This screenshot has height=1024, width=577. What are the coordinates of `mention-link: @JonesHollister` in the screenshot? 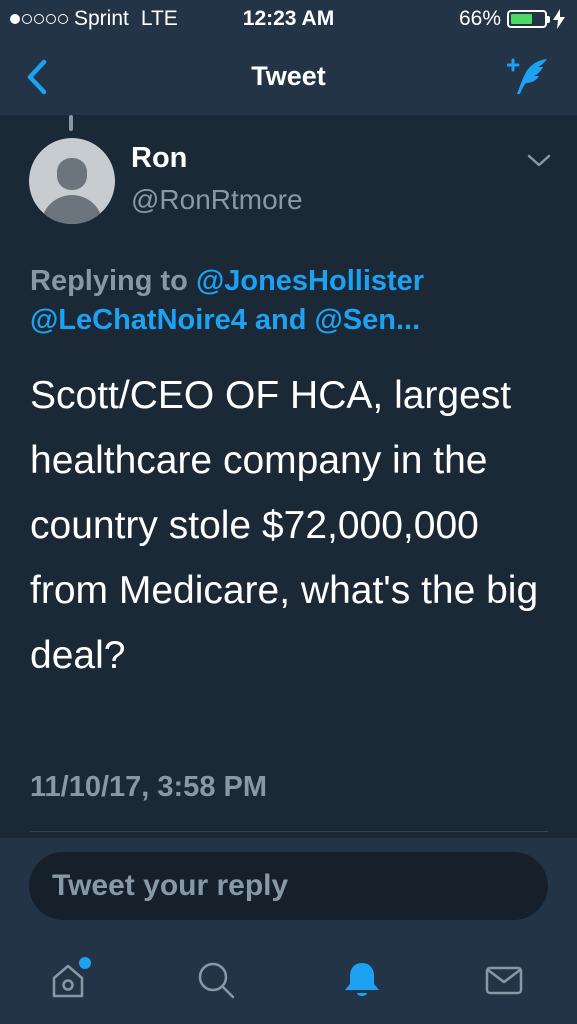 It's located at (310, 281).